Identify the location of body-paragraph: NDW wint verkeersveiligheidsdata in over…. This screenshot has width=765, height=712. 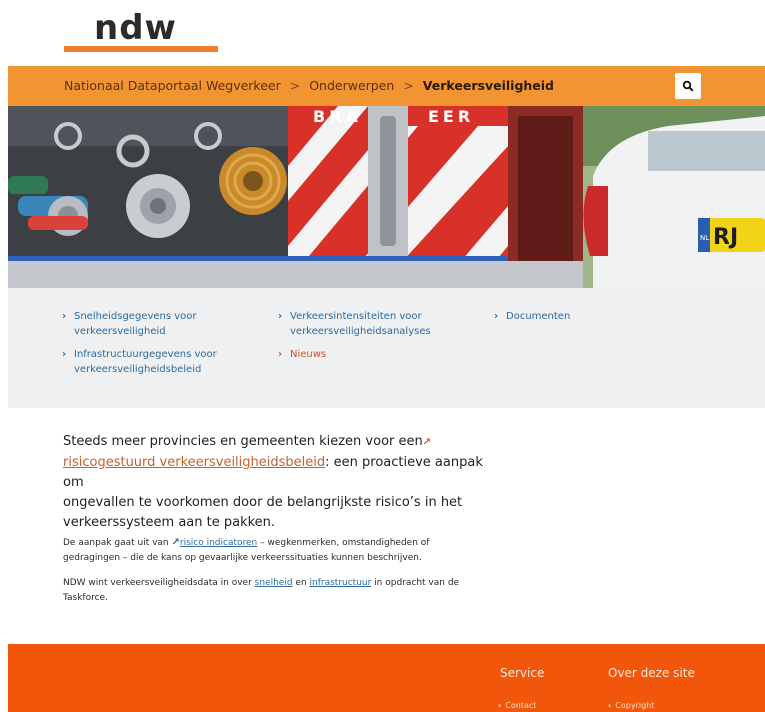
(278, 591).